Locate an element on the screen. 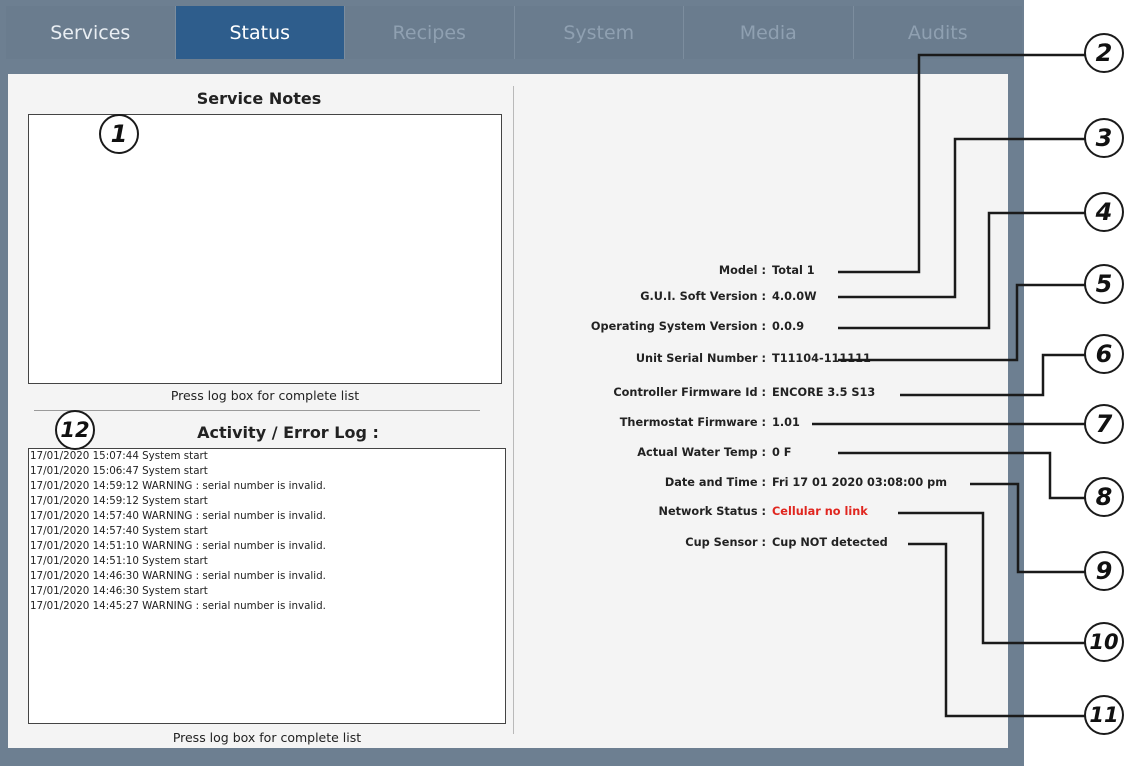 This screenshot has width=1134, height=766. status-info-label: Model : is located at coordinates (742, 270).